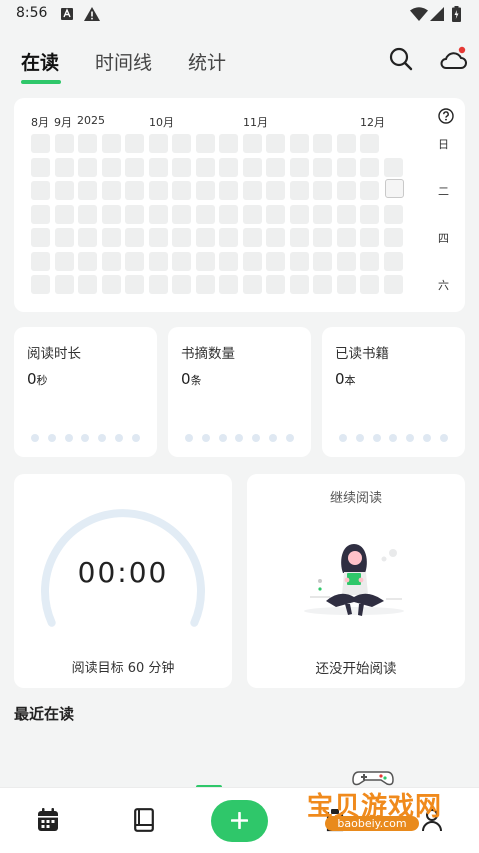  What do you see at coordinates (54, 354) in the screenshot?
I see `stat-label: 阅读时长` at bounding box center [54, 354].